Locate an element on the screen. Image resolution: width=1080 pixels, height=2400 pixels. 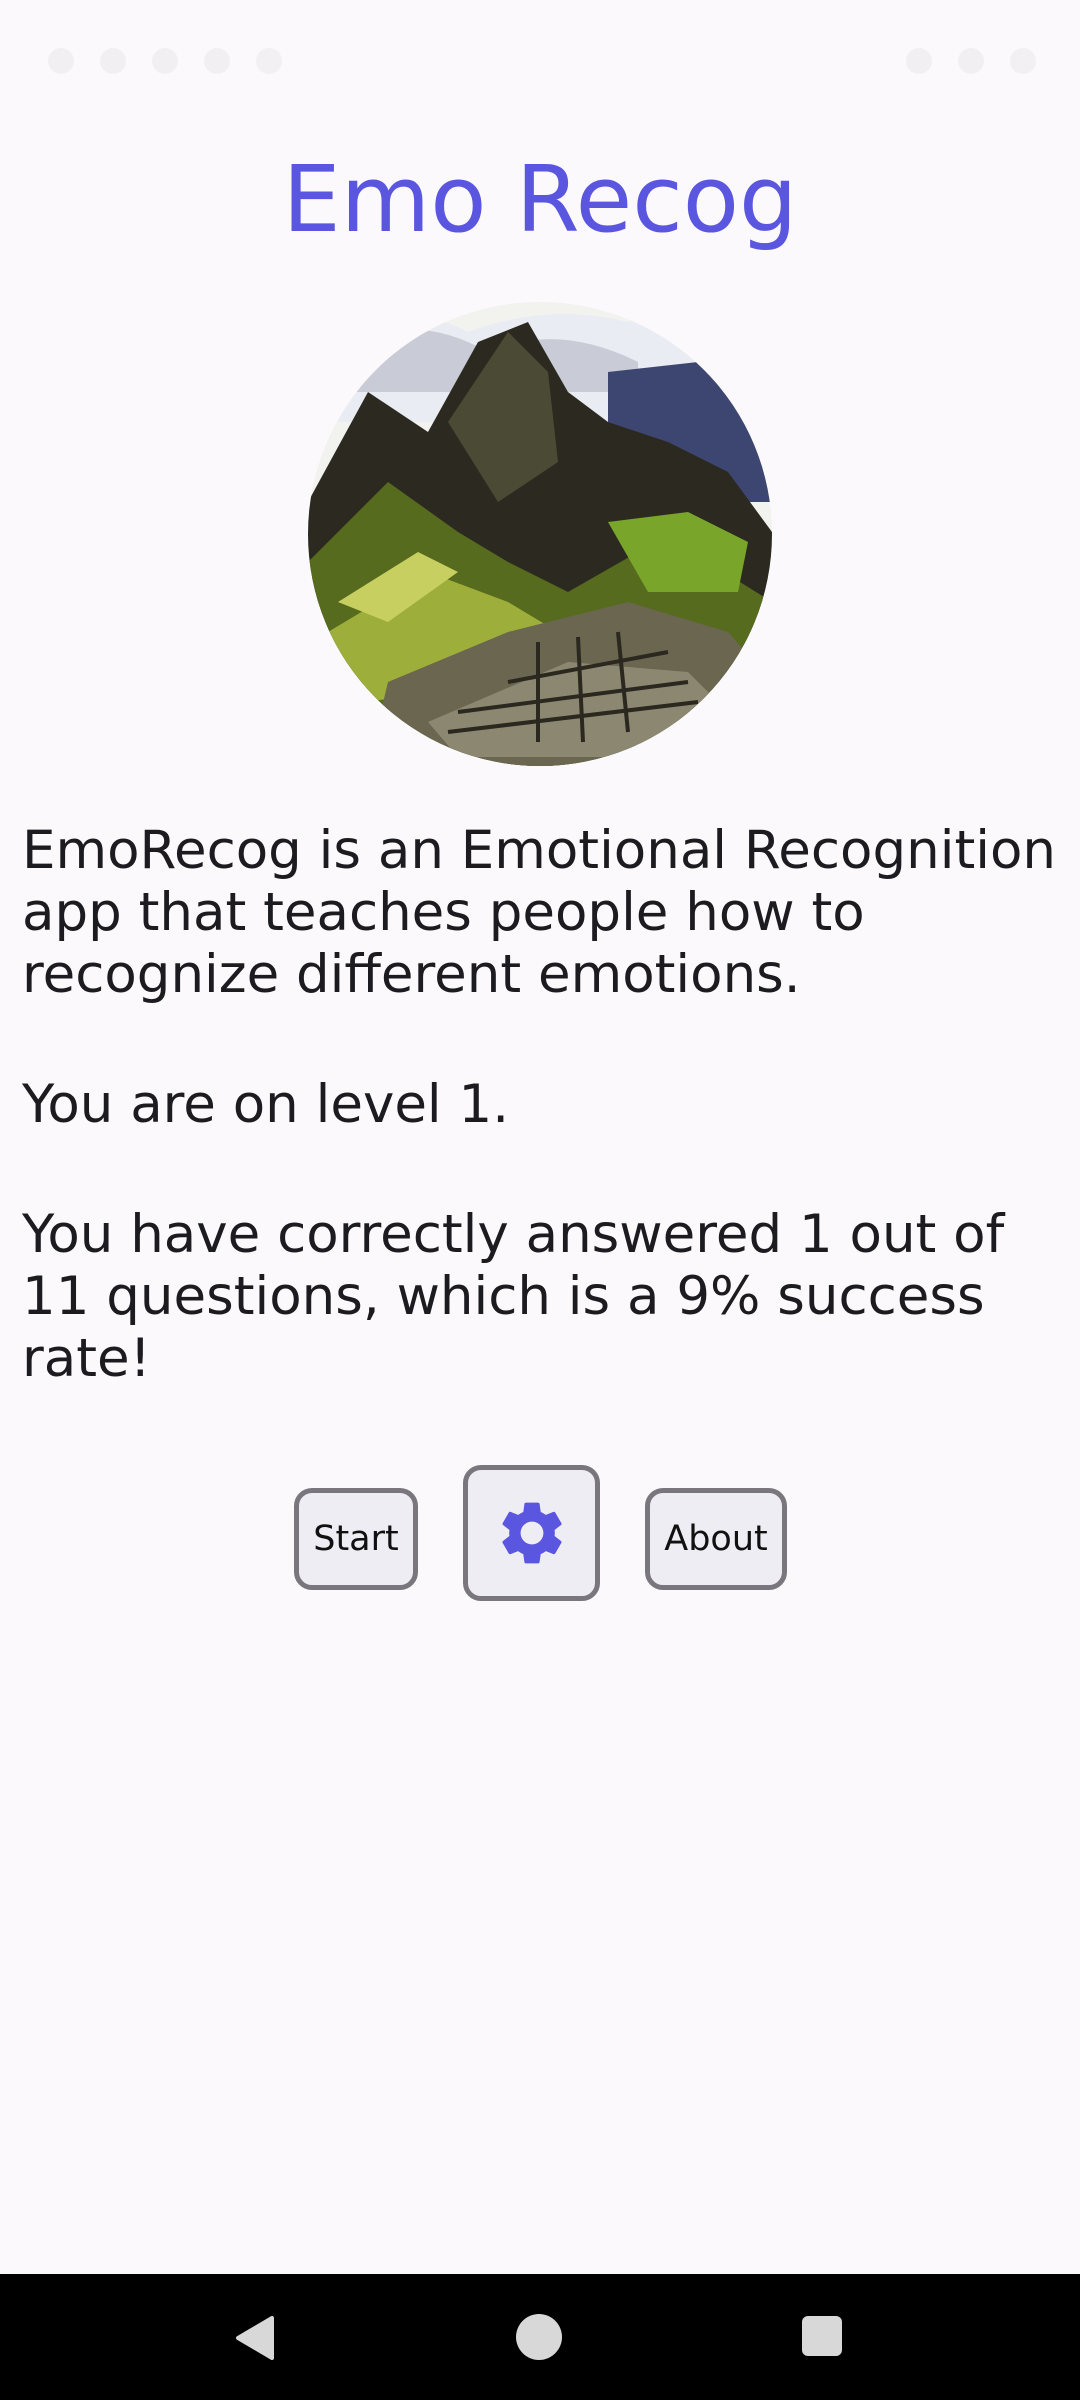
back-triangle-icon is located at coordinates (254, 2338).